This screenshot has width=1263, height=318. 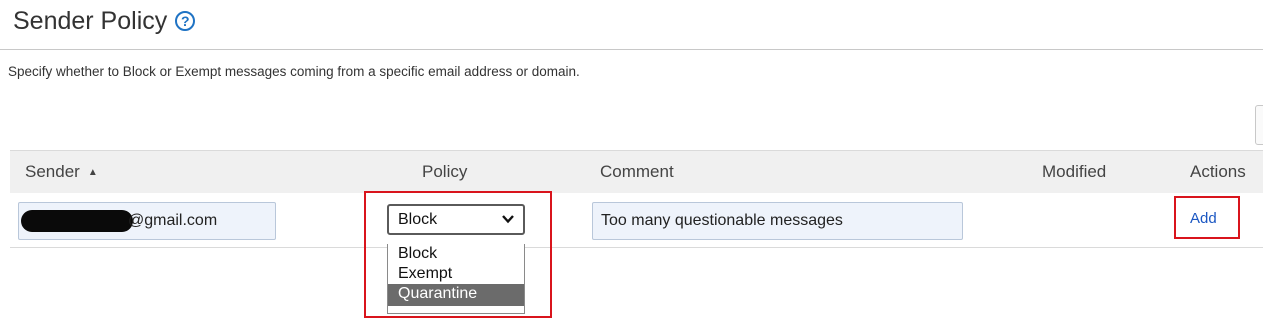 What do you see at coordinates (90, 20) in the screenshot?
I see `page-title-text: Sender Policy` at bounding box center [90, 20].